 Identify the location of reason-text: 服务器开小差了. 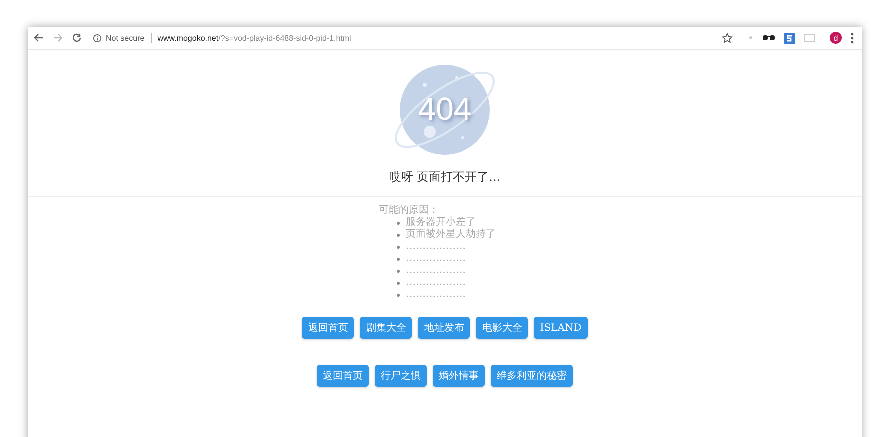
(441, 222).